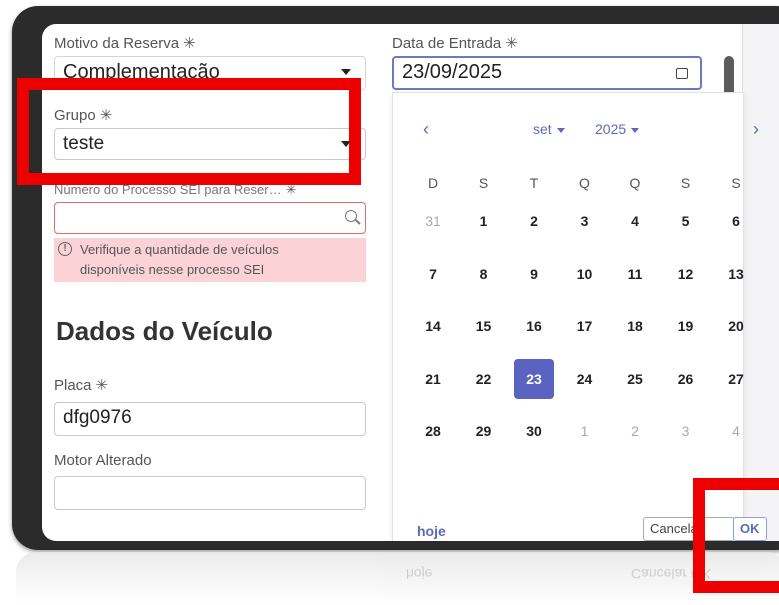 The height and width of the screenshot is (605, 779). What do you see at coordinates (433, 431) in the screenshot?
I see `calendar-day: 28` at bounding box center [433, 431].